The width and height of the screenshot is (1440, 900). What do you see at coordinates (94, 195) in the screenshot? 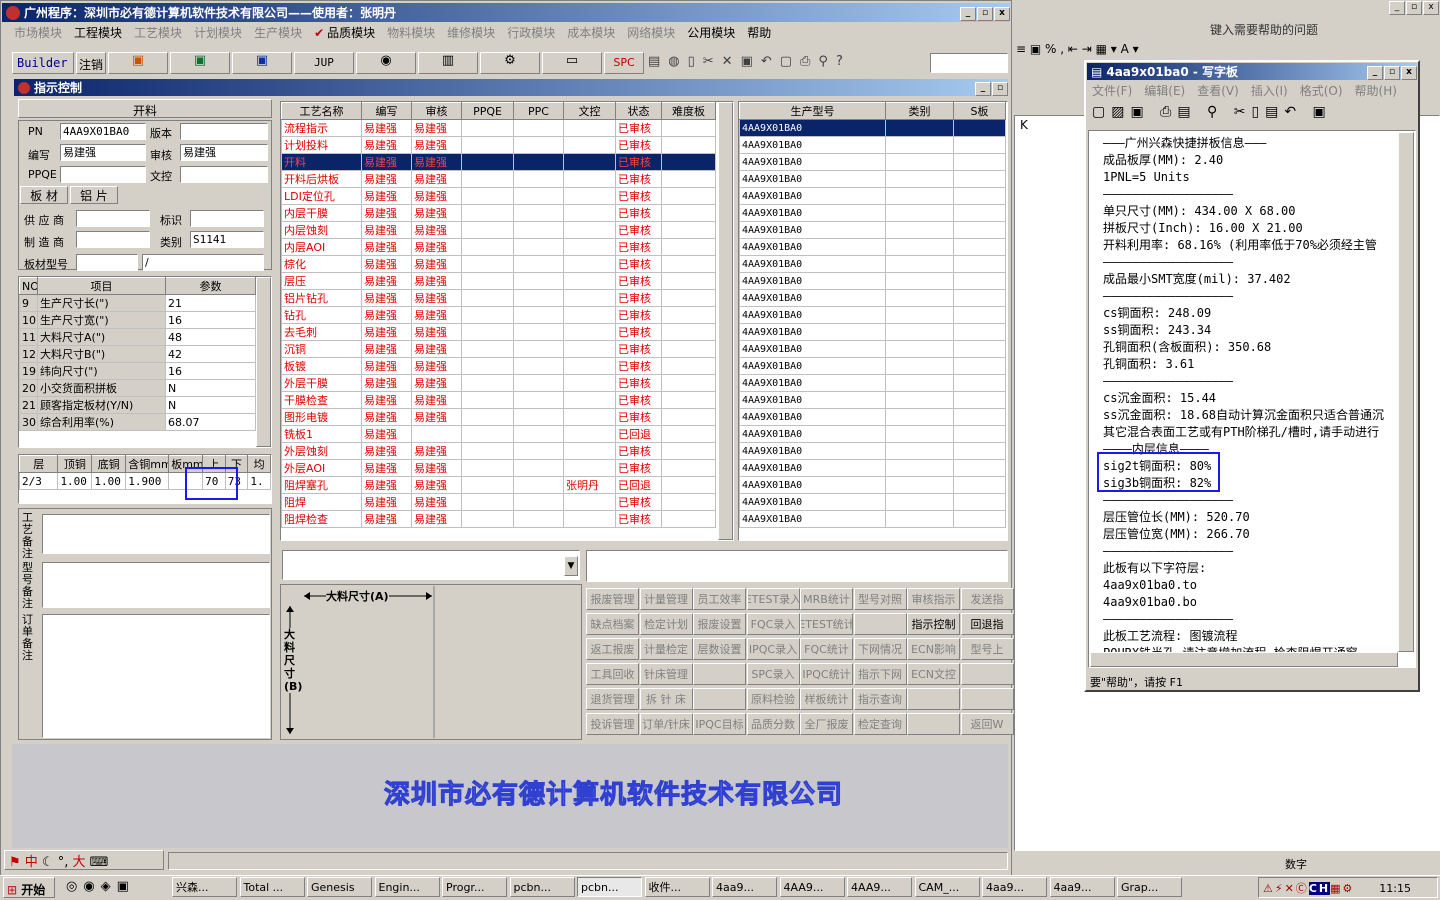
I see `tab-aluminum-sheet: 铝 片` at bounding box center [94, 195].